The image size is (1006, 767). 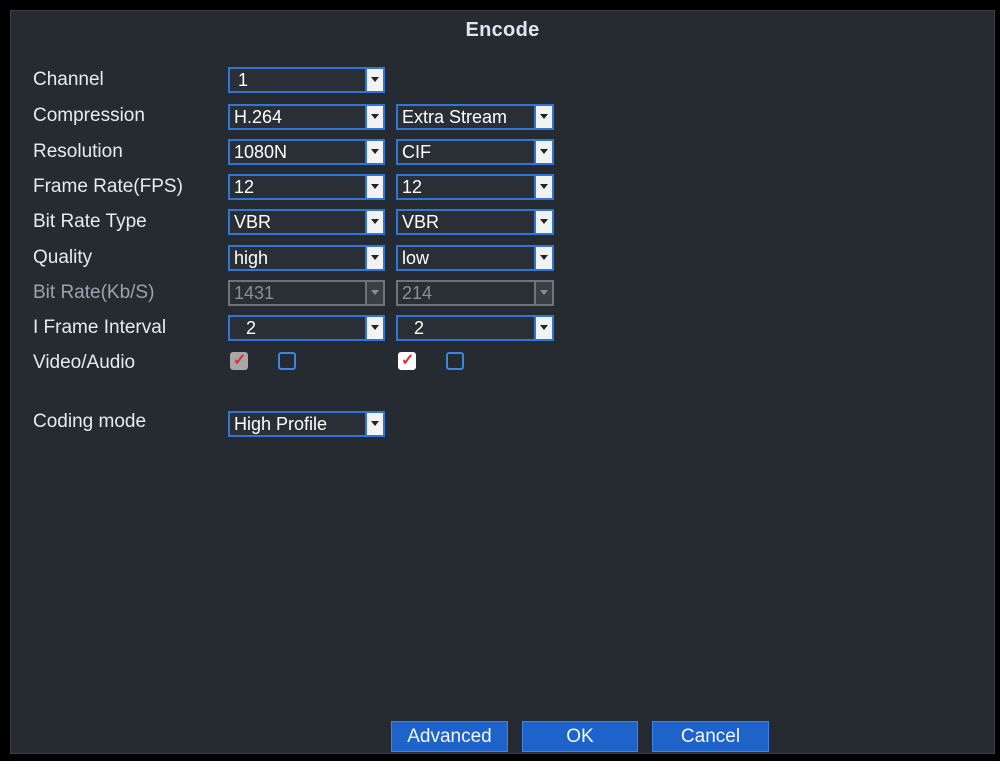 I want to click on resolution-label: Resolution, so click(x=78, y=151).